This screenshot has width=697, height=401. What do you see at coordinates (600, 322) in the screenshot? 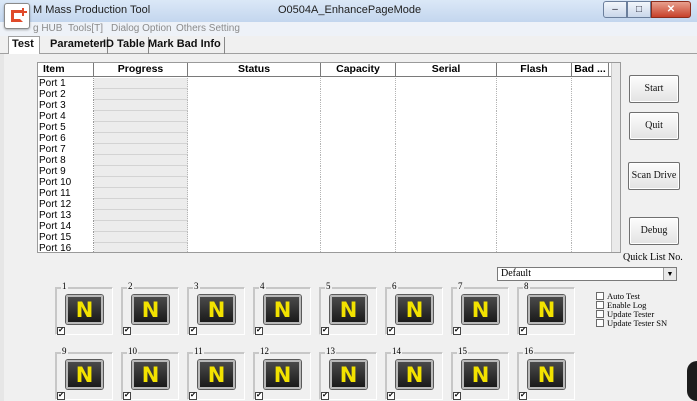
I see `update-tester-sn-checkbox` at bounding box center [600, 322].